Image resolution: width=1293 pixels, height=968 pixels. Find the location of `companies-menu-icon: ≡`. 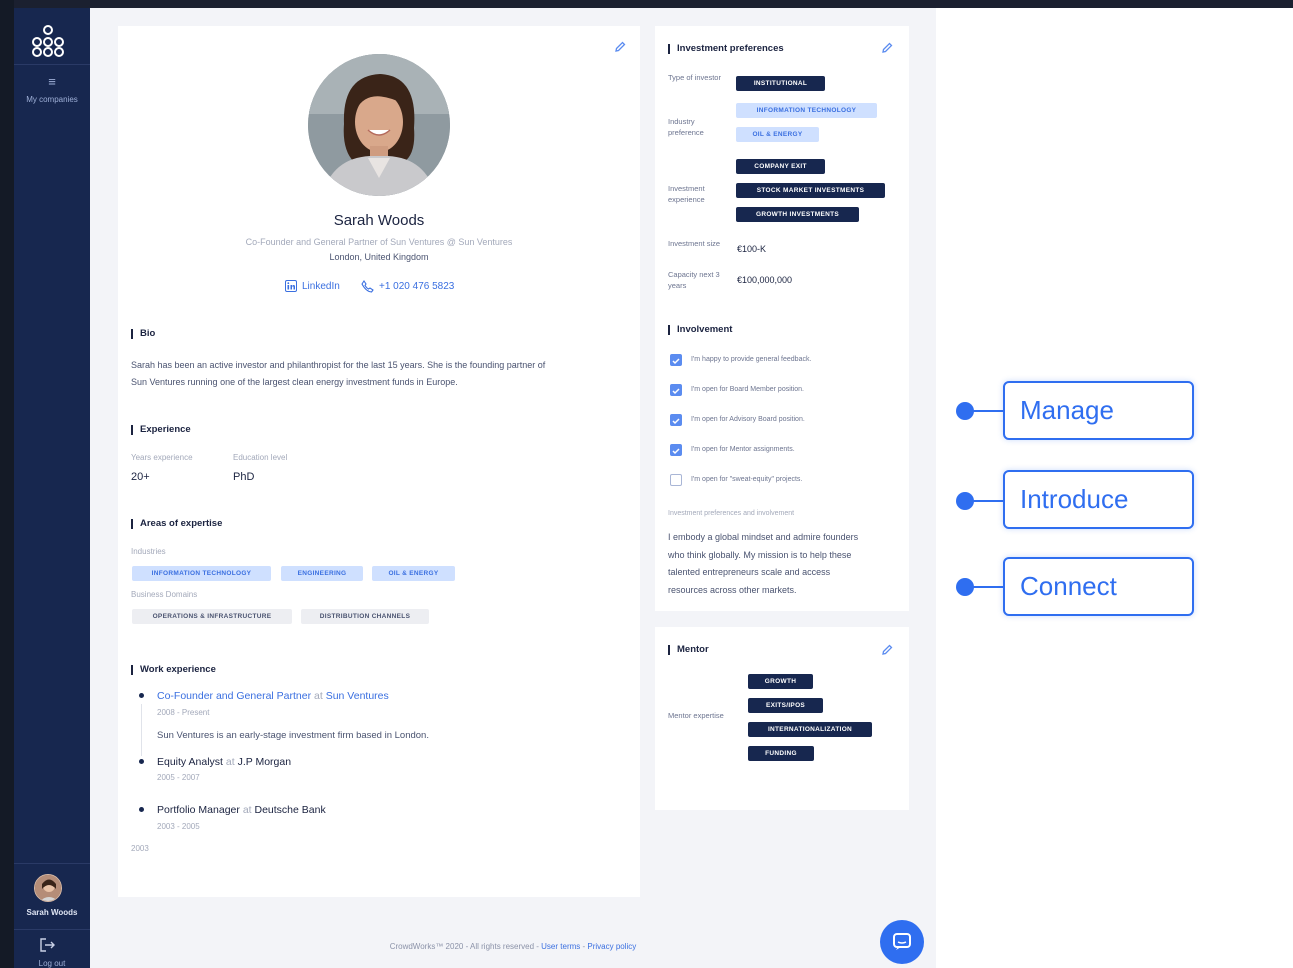

companies-menu-icon: ≡ is located at coordinates (52, 81).